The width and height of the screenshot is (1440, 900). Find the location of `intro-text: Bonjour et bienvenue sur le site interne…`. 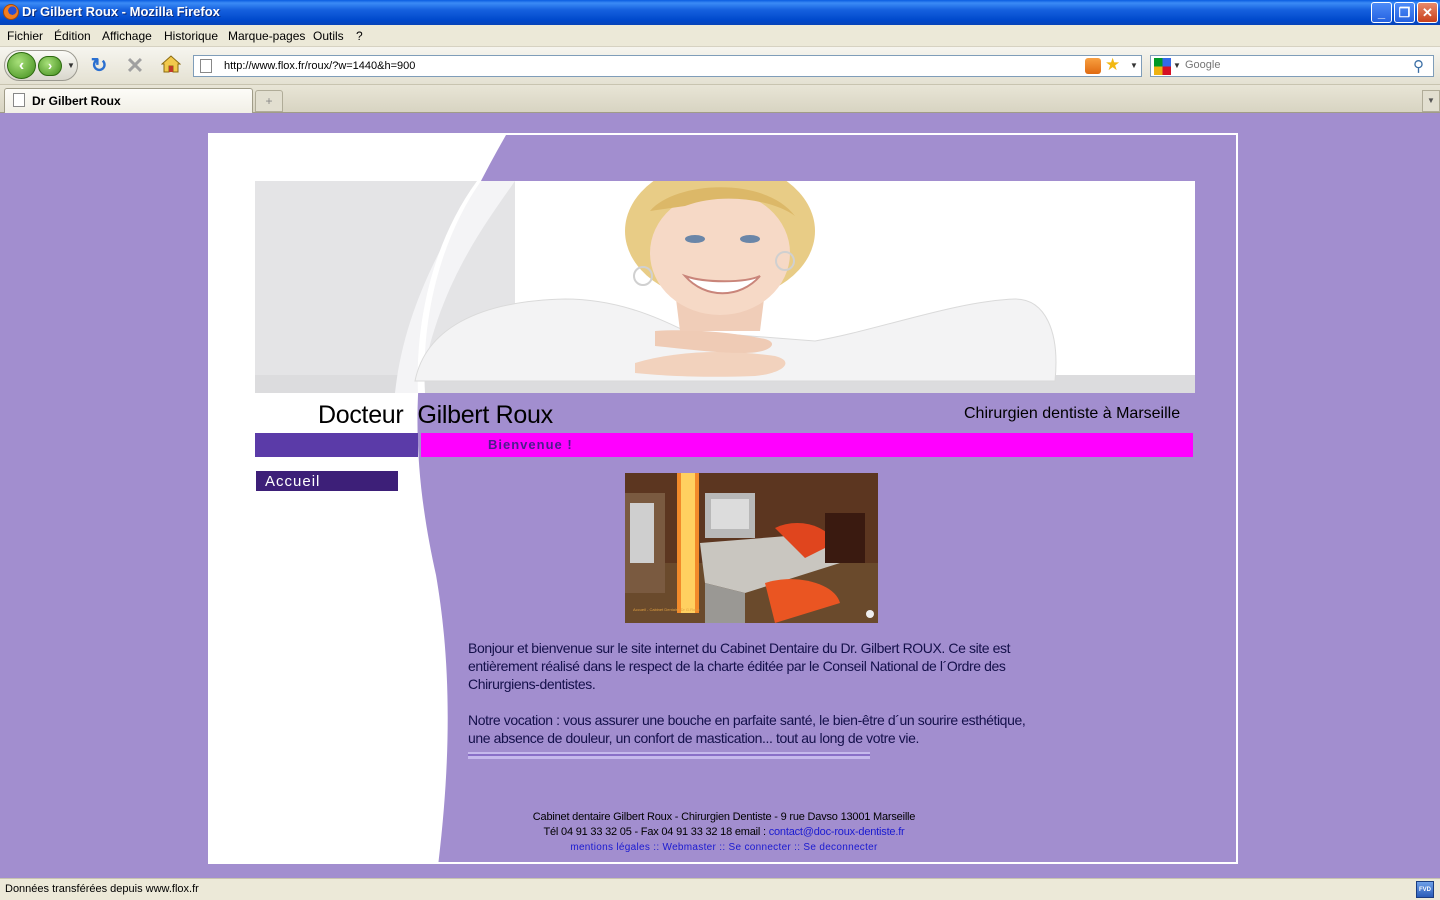

intro-text: Bonjour et bienvenue sur le site interne… is located at coordinates (748, 693).